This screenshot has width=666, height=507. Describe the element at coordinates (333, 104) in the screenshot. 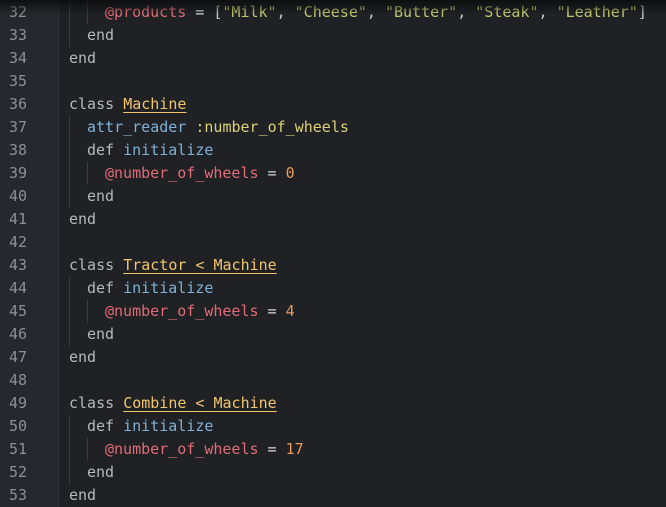

I see `code-line: 36 class Machine` at that location.